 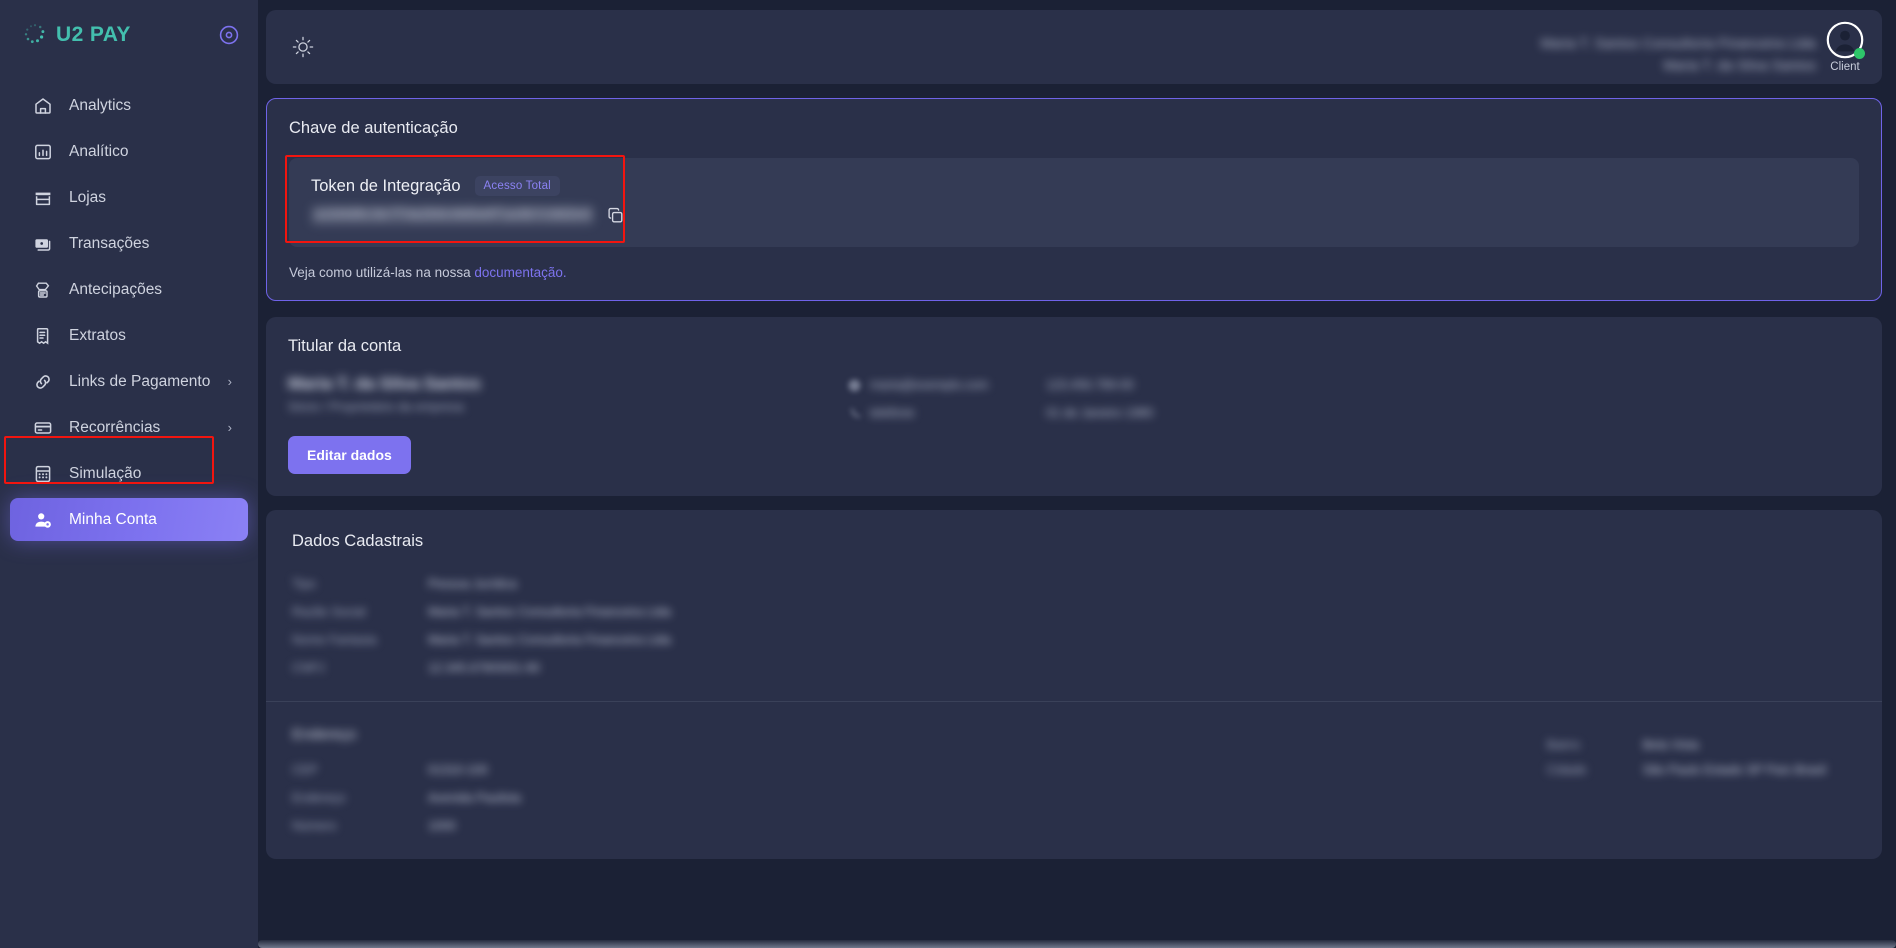 What do you see at coordinates (229, 35) in the screenshot?
I see `circle-dot-icon` at bounding box center [229, 35].